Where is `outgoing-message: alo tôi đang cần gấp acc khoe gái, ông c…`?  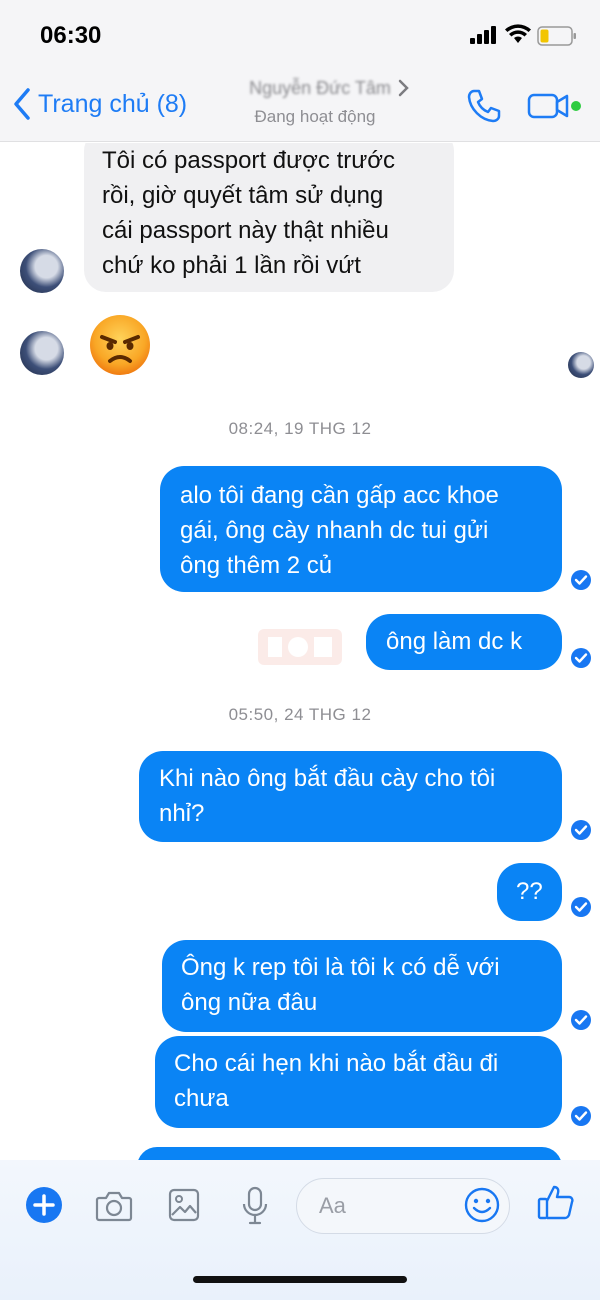
outgoing-message: alo tôi đang cần gấp acc khoe gái, ông c… is located at coordinates (361, 529).